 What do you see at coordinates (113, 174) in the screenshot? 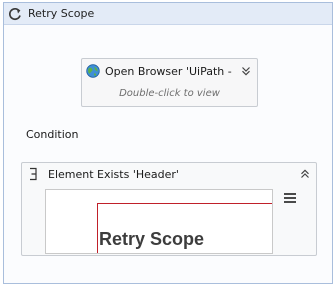
I see `element-exists-title: Element Exists 'Header'` at bounding box center [113, 174].